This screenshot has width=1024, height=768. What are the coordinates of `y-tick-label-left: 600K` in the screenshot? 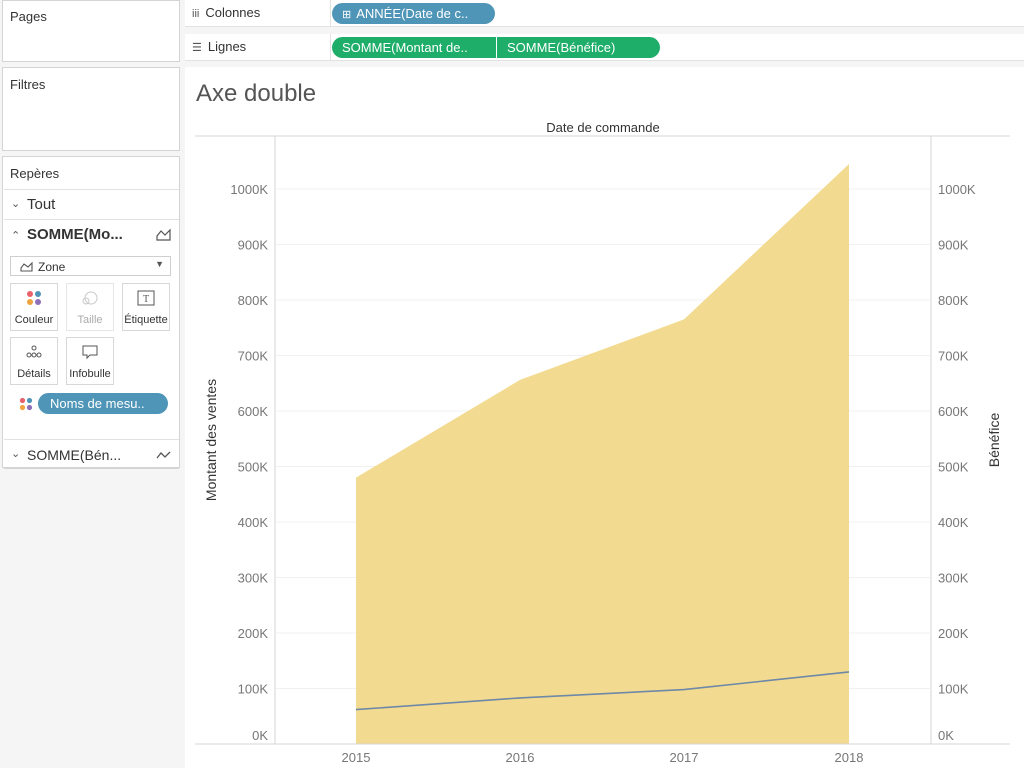 It's located at (253, 411).